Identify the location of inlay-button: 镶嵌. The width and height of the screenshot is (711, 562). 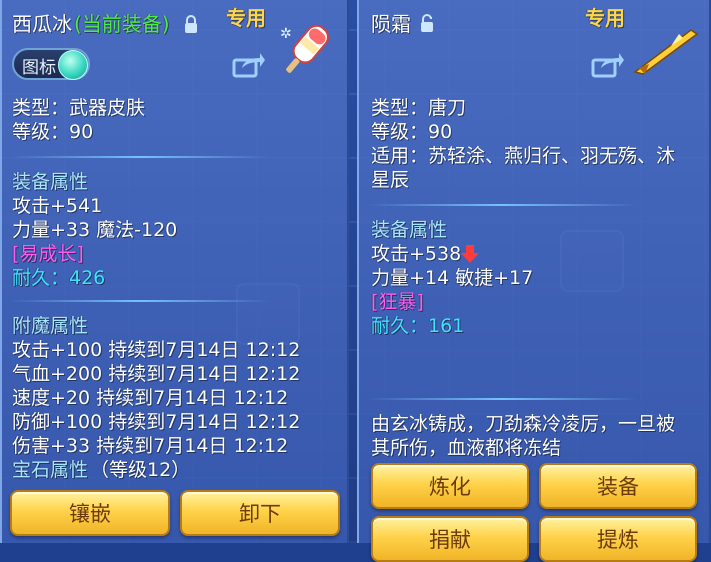
(90, 513).